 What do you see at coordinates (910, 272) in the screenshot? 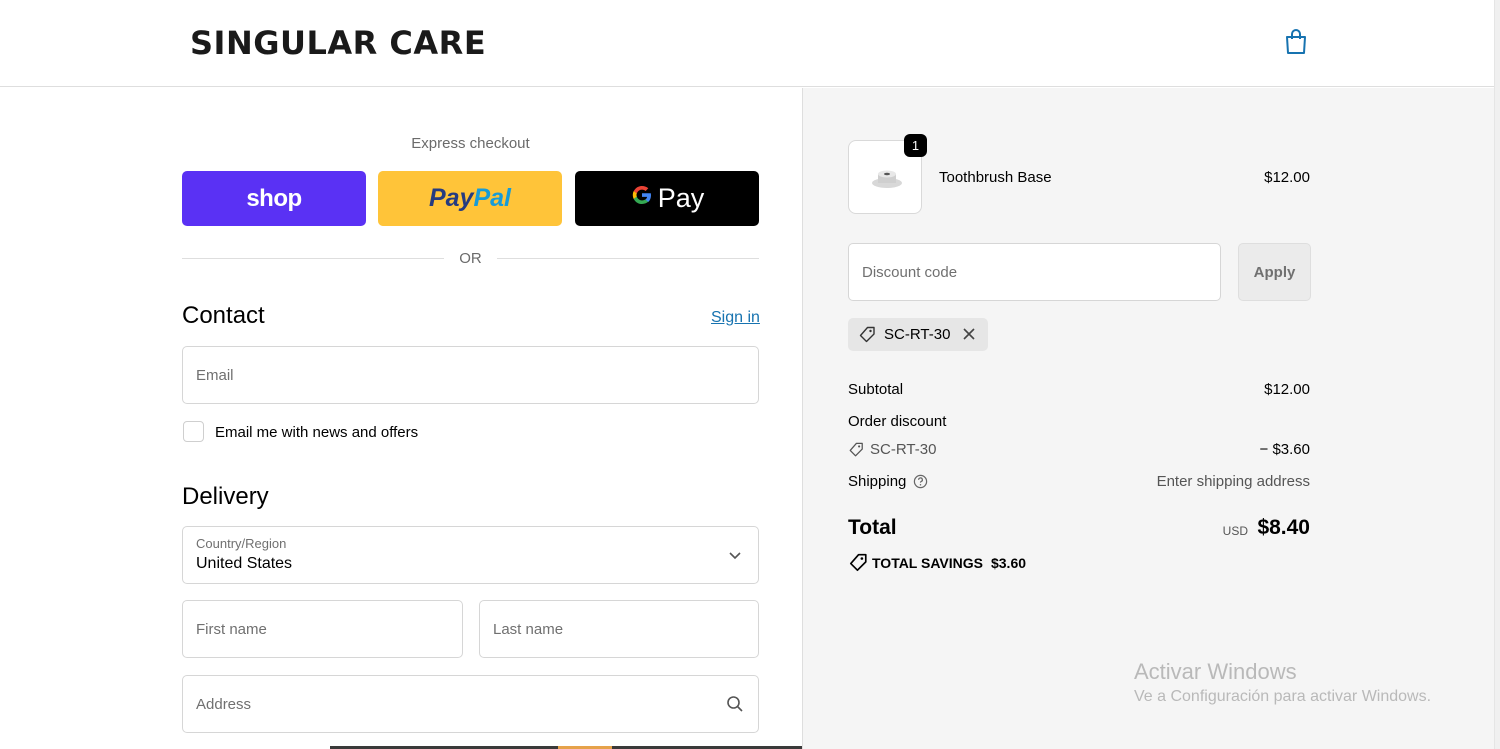
I see `discount-placeholder: Discount code` at bounding box center [910, 272].